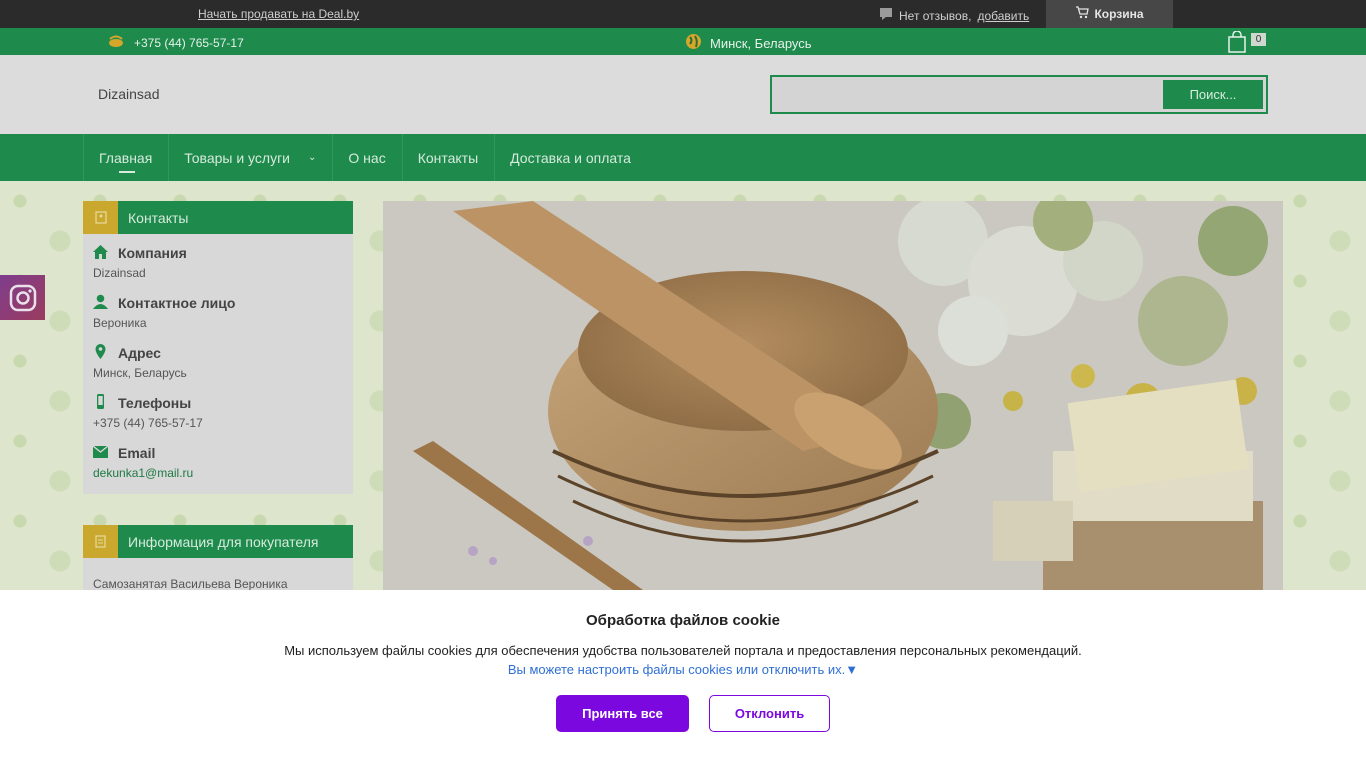 The width and height of the screenshot is (1366, 768). I want to click on header-city: Минск, Беларусь, so click(748, 43).